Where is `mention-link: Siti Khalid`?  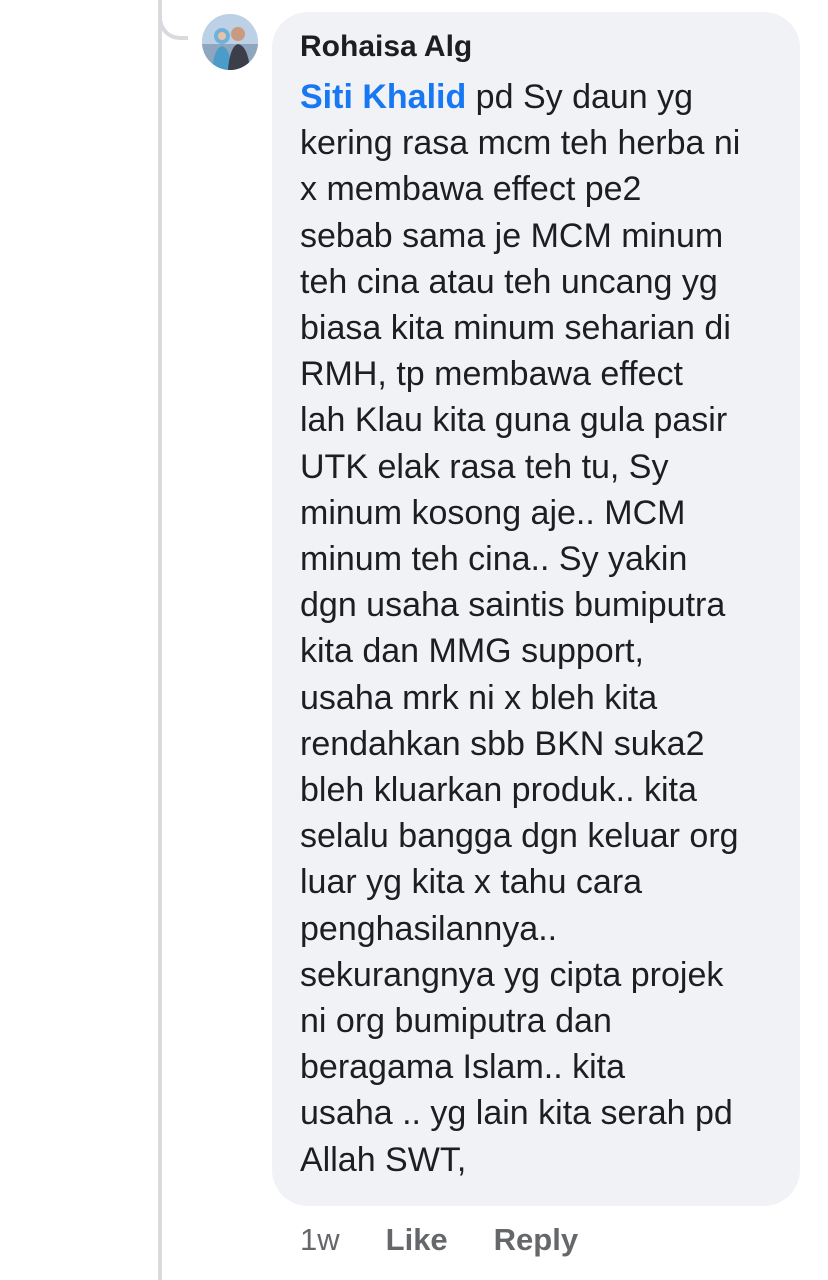
mention-link: Siti Khalid is located at coordinates (383, 97).